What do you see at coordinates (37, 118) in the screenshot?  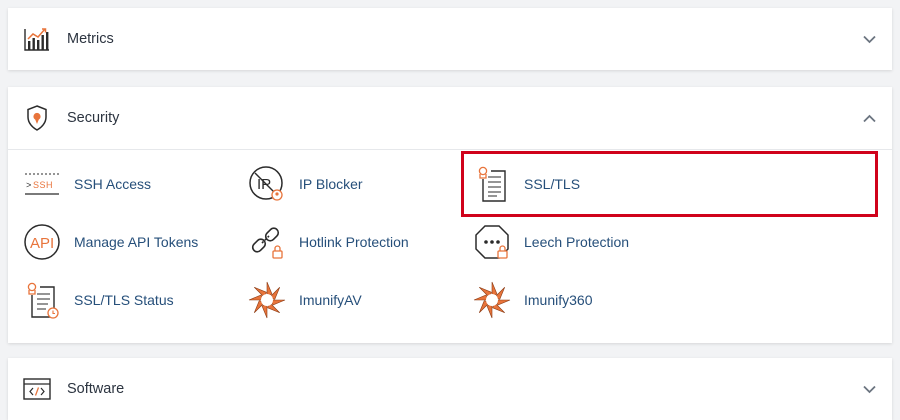 I see `shield-icon` at bounding box center [37, 118].